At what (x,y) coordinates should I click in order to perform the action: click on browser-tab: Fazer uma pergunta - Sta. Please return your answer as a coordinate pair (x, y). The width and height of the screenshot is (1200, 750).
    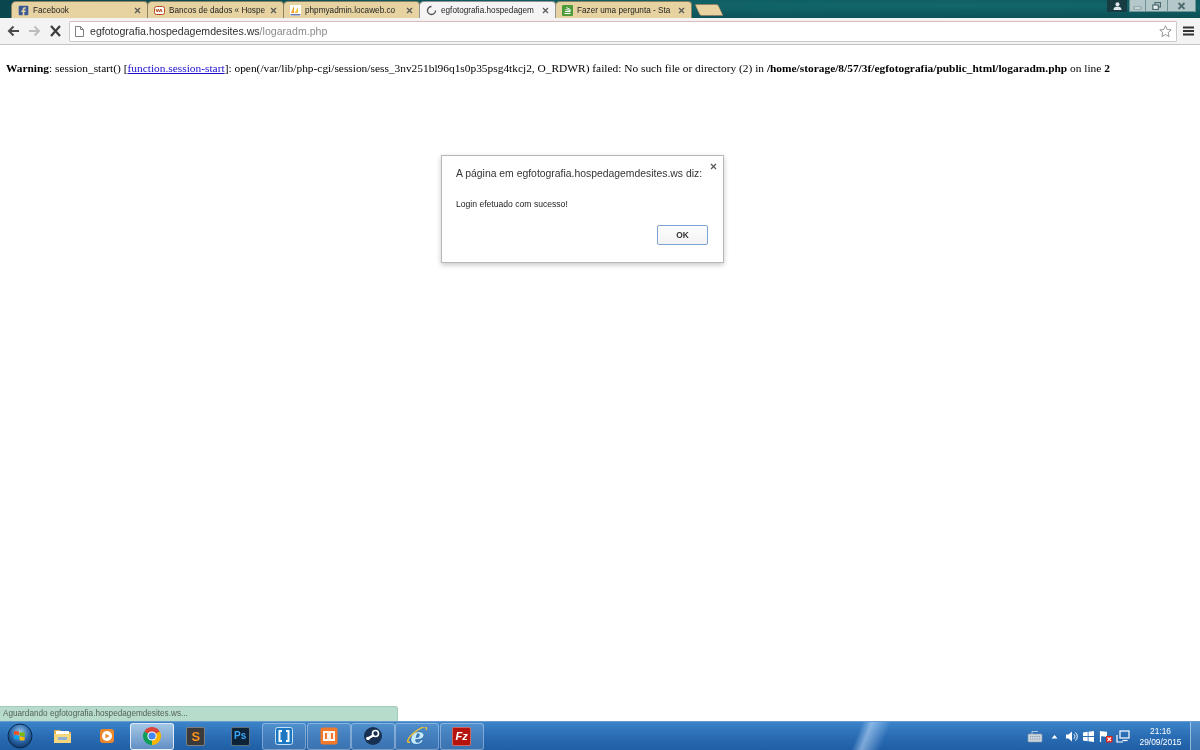
    Looking at the image, I should click on (623, 9).